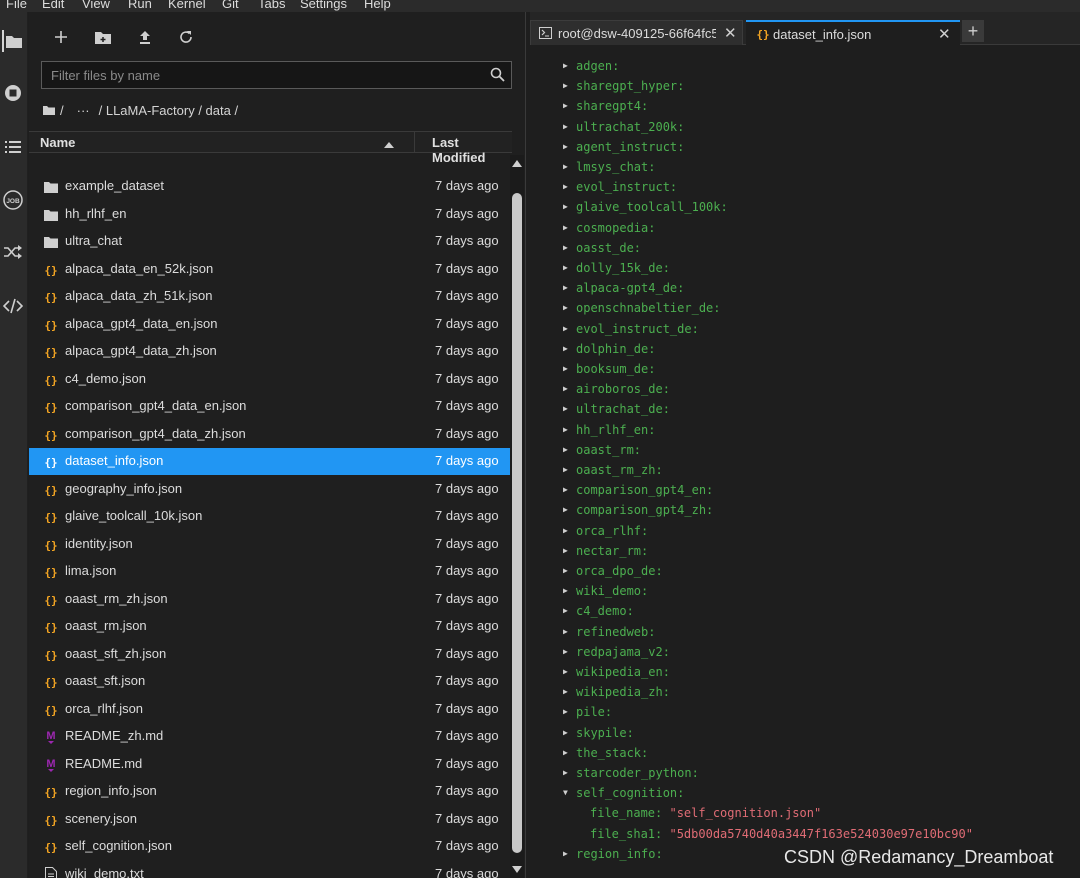 The image size is (1080, 878). What do you see at coordinates (103, 37) in the screenshot?
I see `new-folder-button` at bounding box center [103, 37].